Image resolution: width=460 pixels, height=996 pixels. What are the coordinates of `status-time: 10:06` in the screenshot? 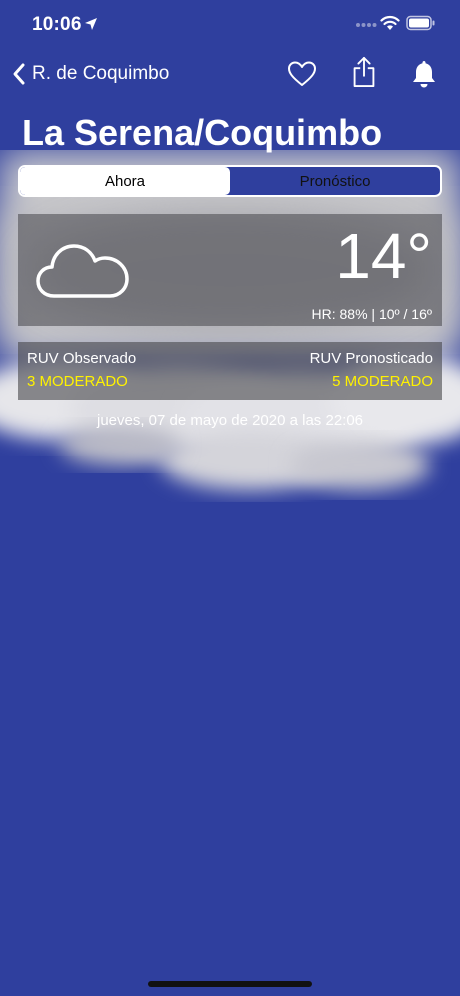 It's located at (57, 24).